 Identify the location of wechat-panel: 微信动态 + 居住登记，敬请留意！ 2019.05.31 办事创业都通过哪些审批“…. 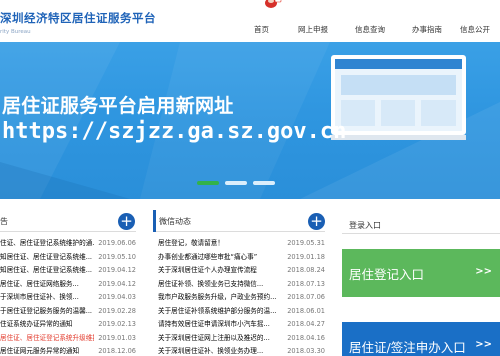
(239, 283).